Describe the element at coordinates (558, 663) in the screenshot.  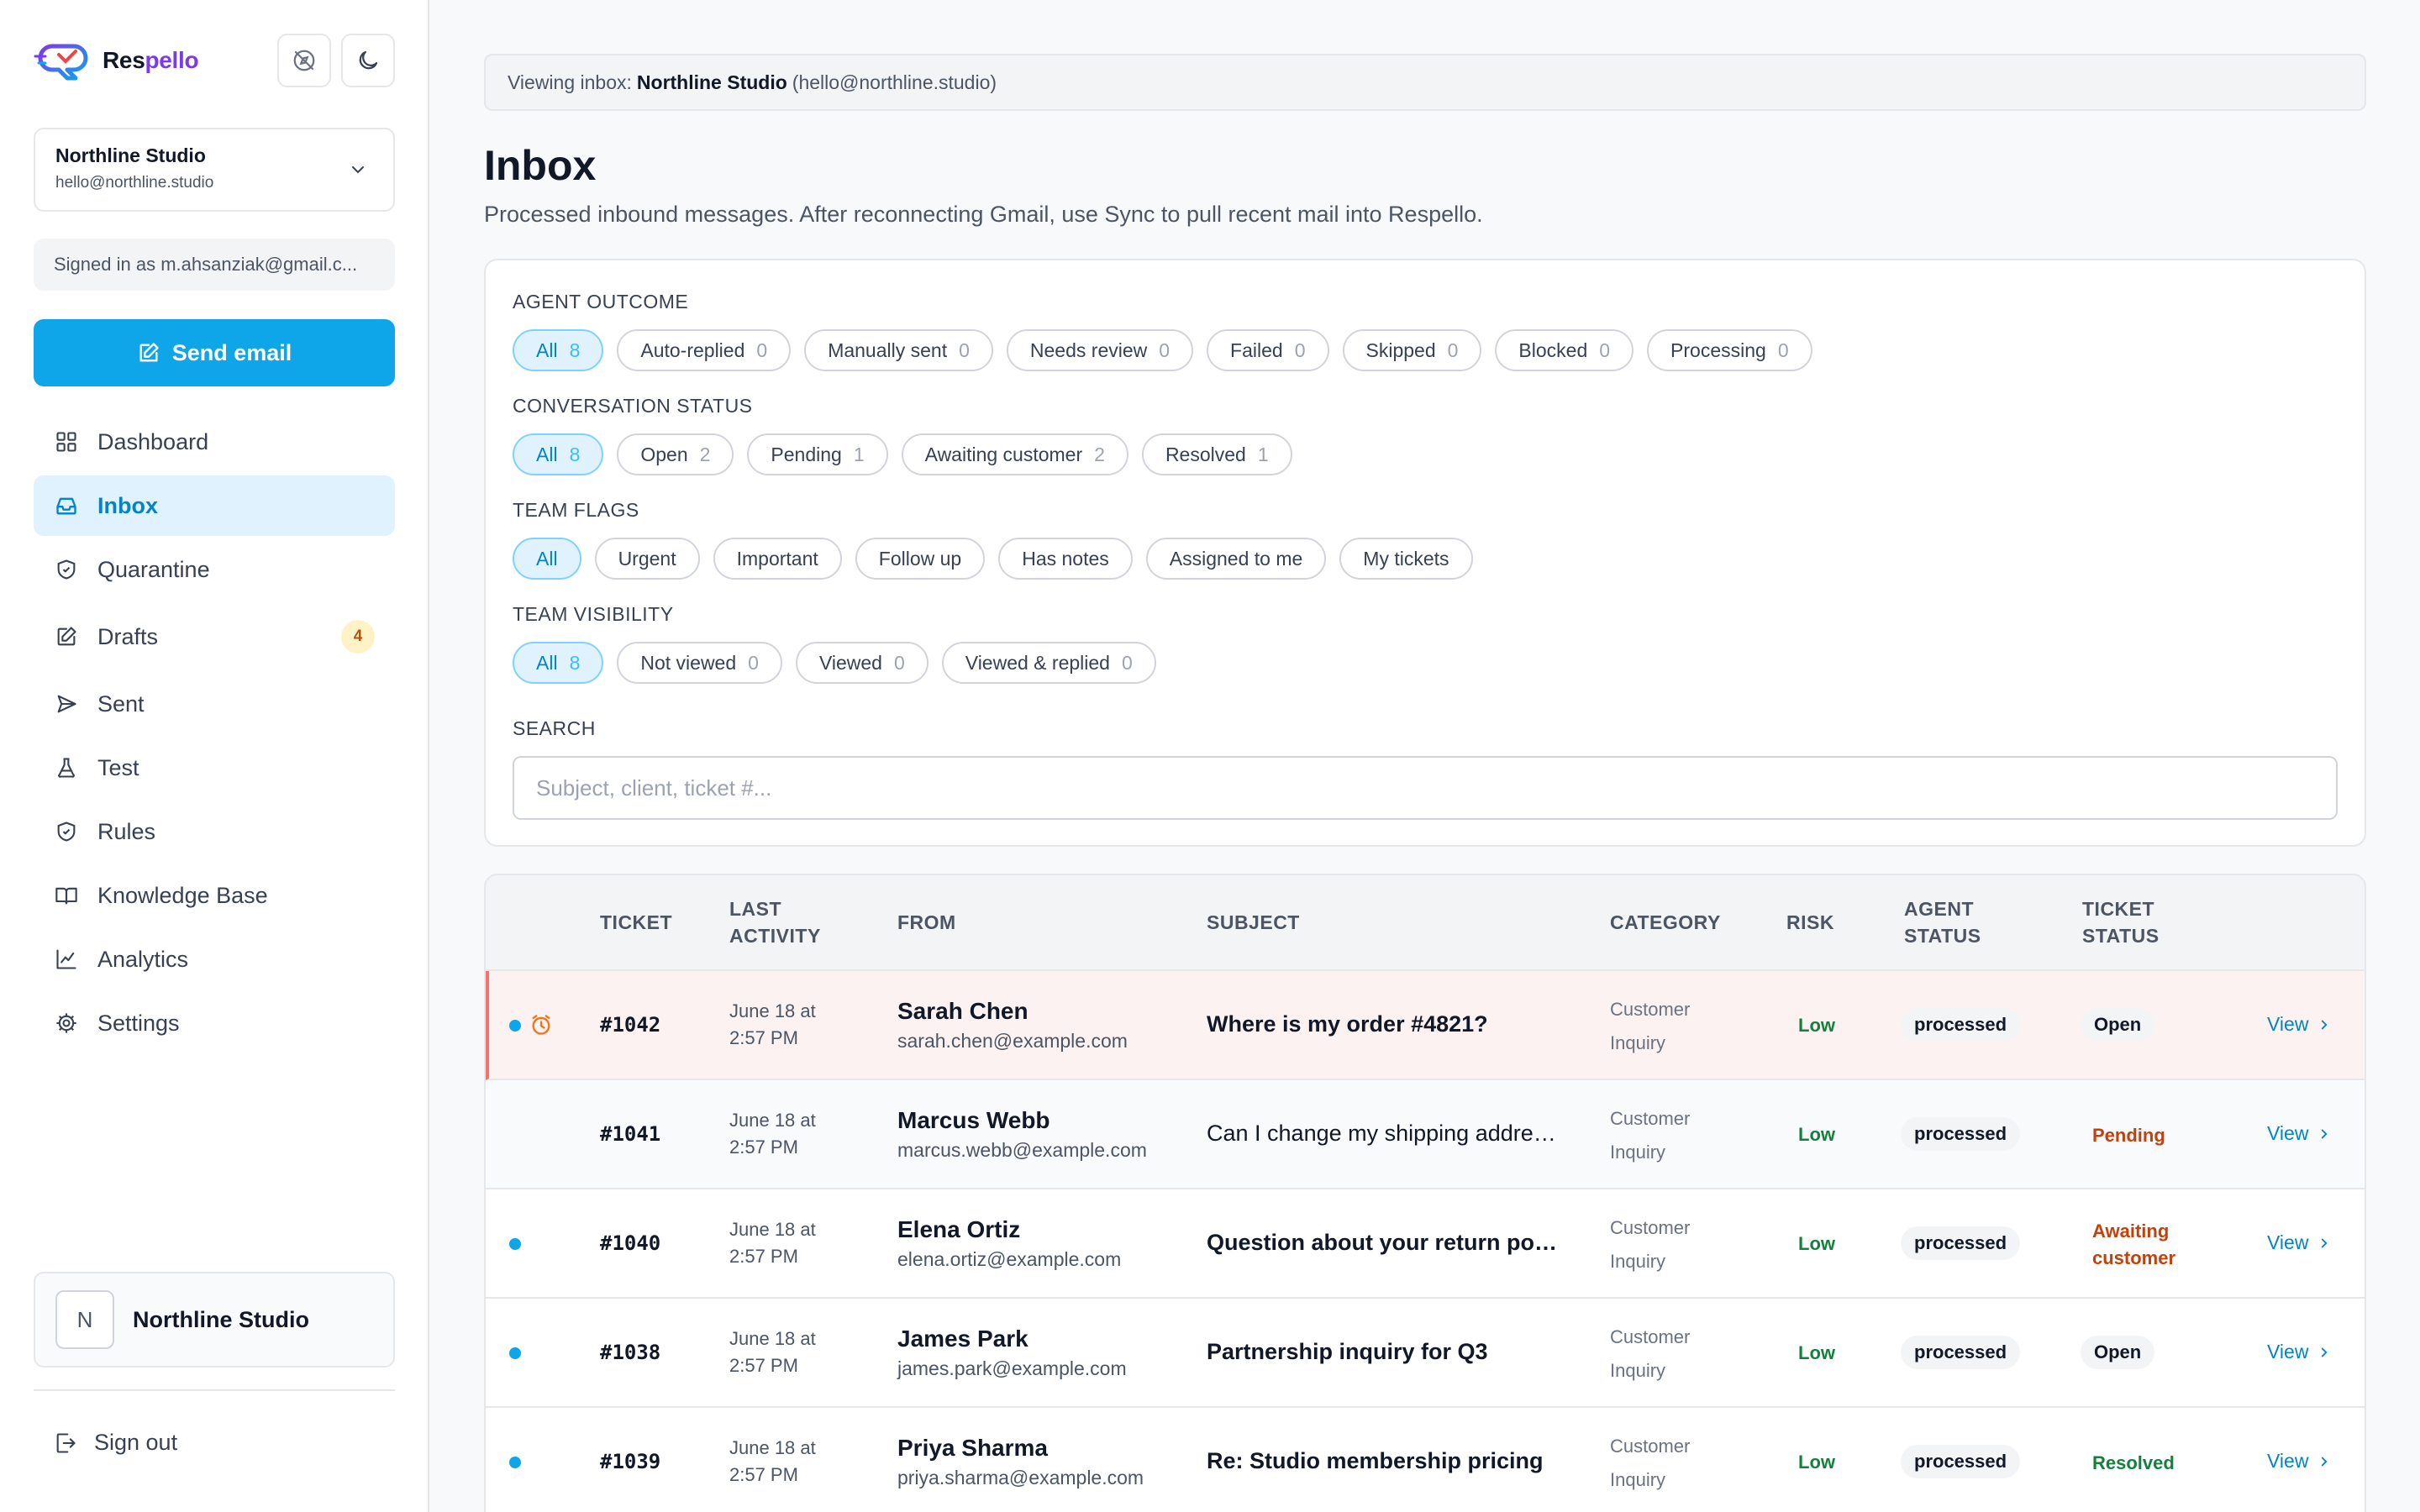
I see `filter-chip-team-visibility-all: All 8` at that location.